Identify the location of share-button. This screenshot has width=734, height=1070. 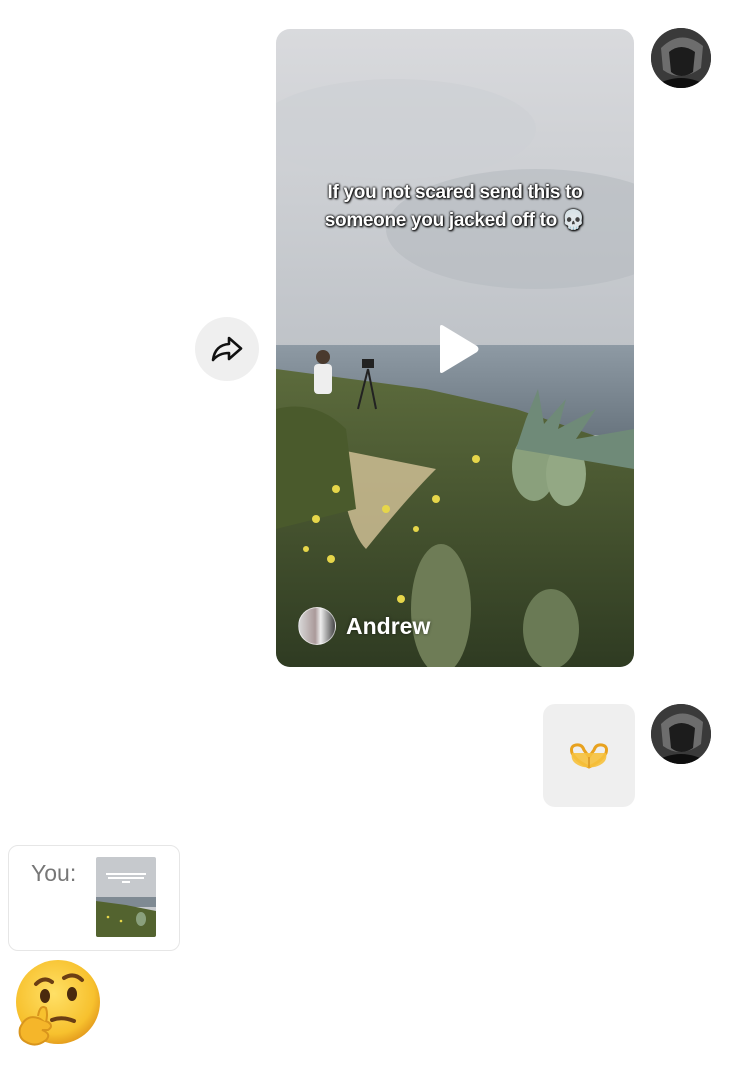
(227, 349).